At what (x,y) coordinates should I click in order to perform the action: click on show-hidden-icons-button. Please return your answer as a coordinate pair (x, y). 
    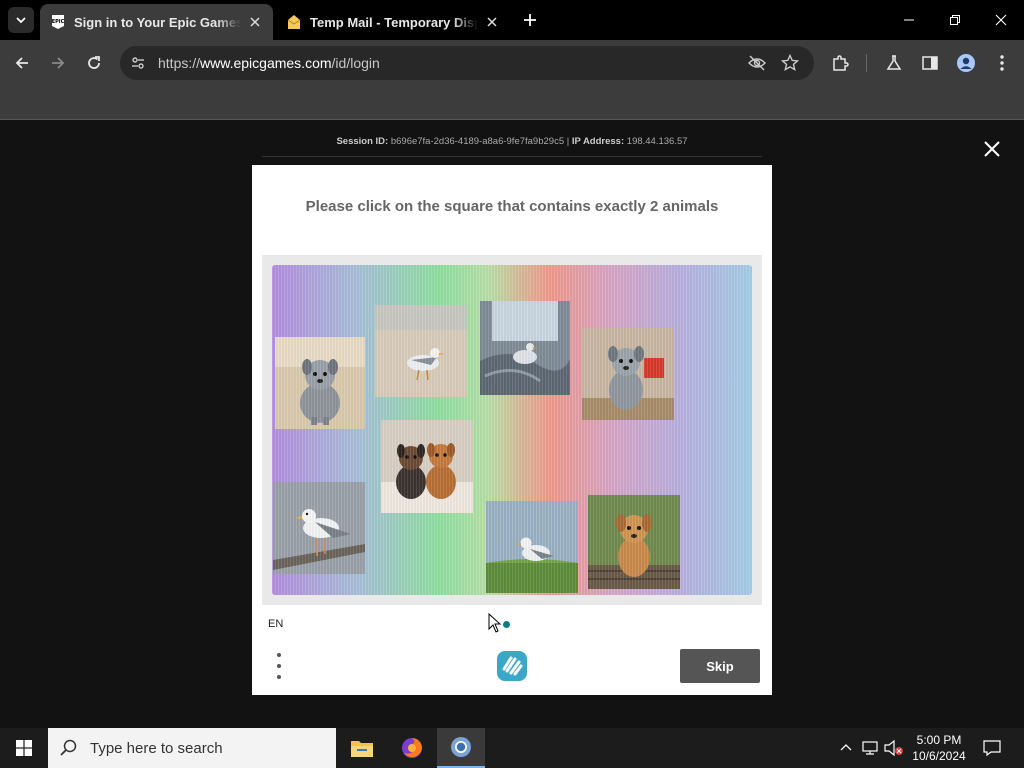
    Looking at the image, I should click on (846, 748).